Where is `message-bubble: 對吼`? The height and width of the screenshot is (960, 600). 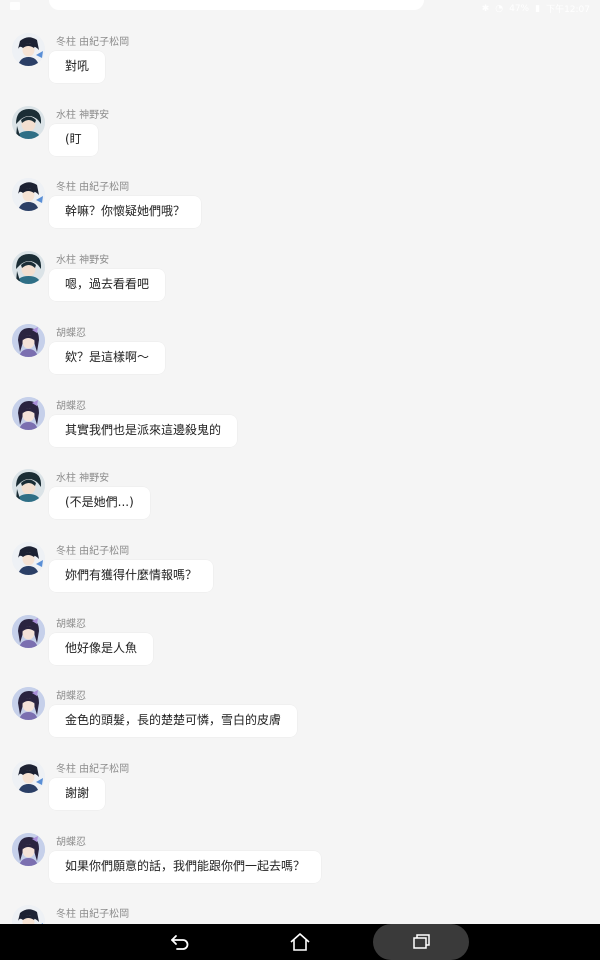 message-bubble: 對吼 is located at coordinates (77, 67).